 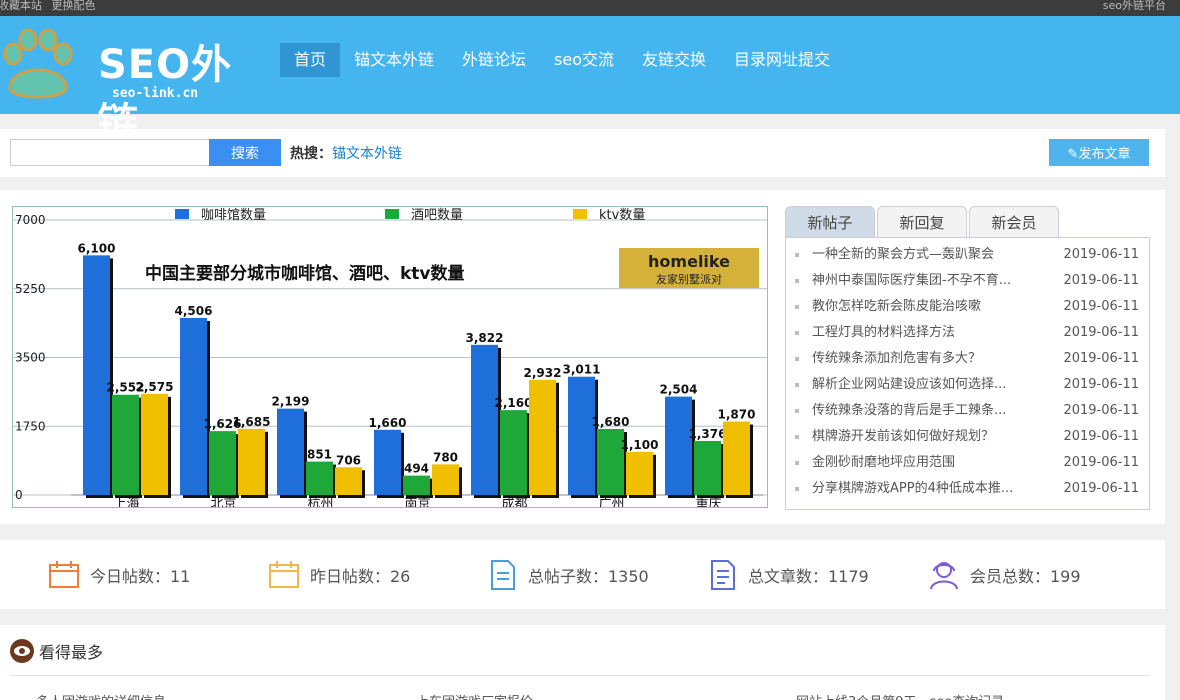 I want to click on x-tick-label: 杭州, so click(x=320, y=502).